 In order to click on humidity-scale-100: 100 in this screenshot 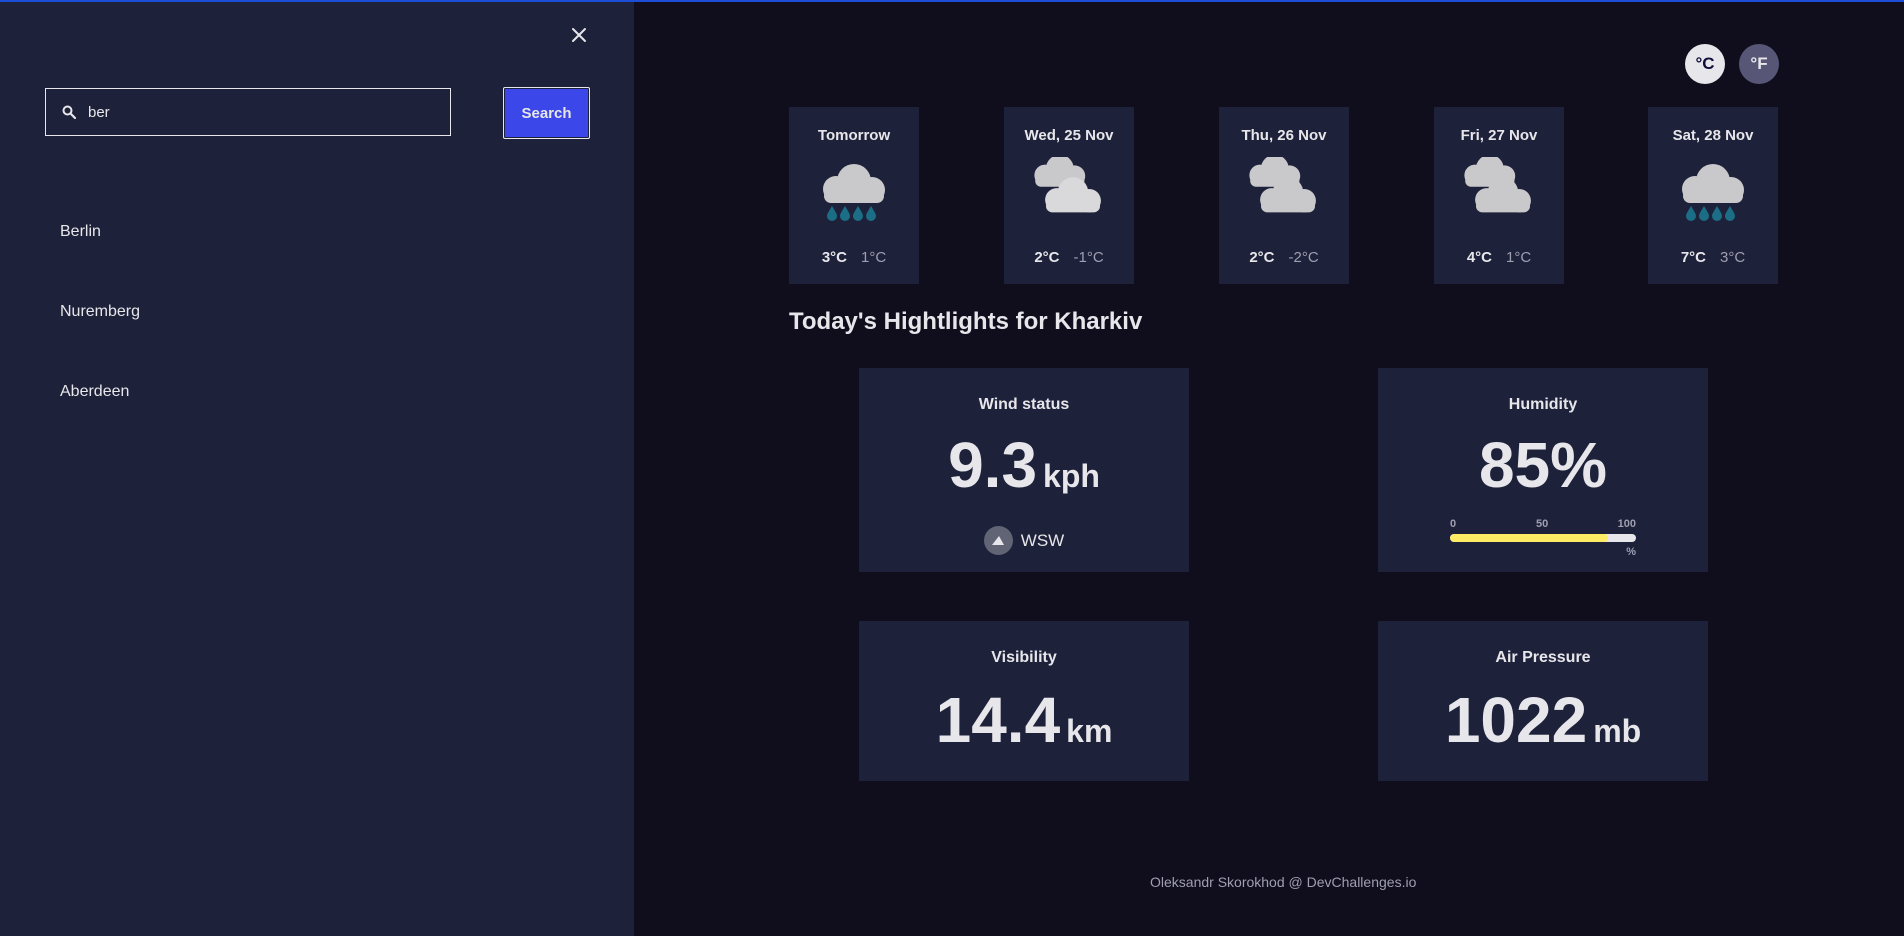, I will do `click(1626, 524)`.